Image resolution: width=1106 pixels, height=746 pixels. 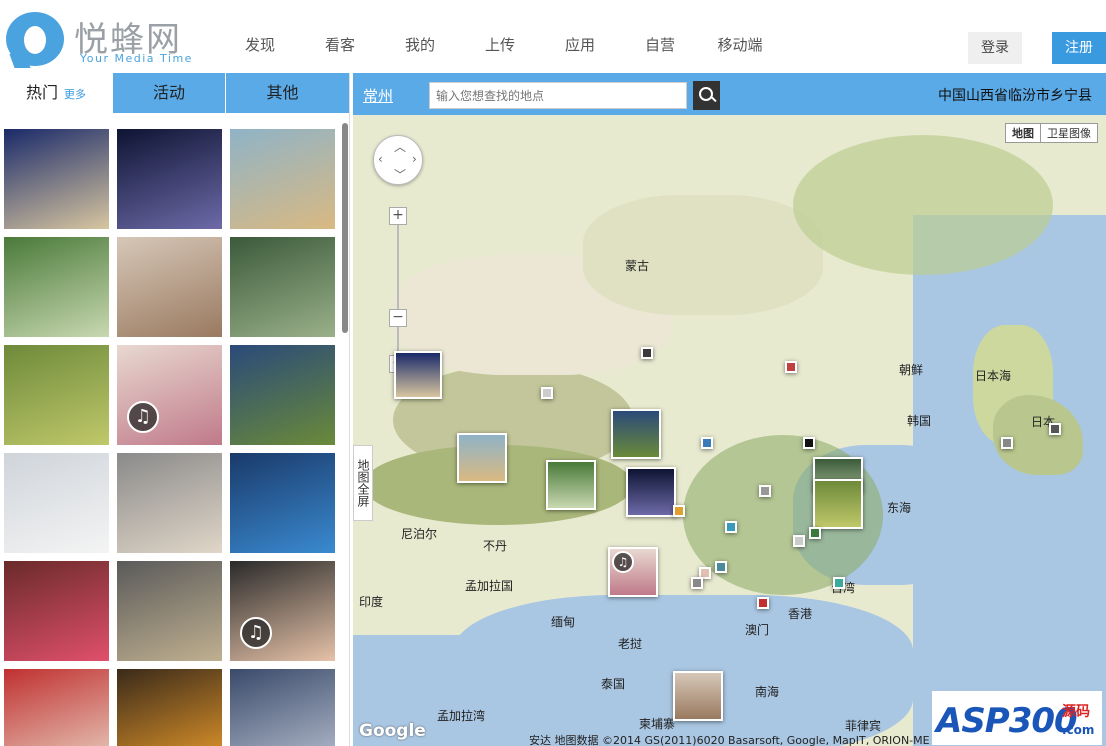 I want to click on pan-control-icon: ︿ ﹀ ‹ ›, so click(x=398, y=160).